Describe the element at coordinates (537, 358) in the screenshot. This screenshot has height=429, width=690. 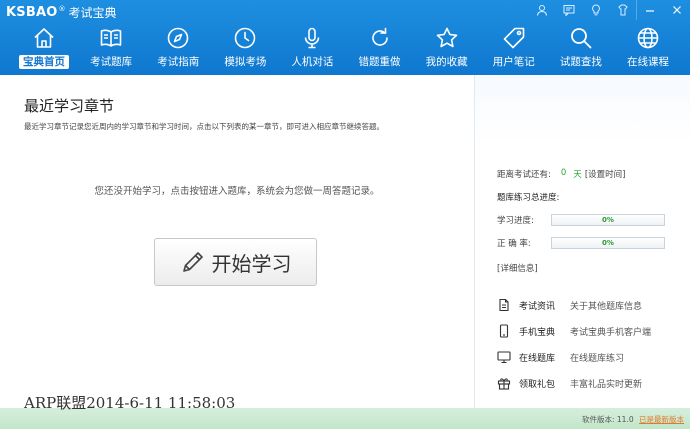
I see `tool-online-bank-name: 在线题库` at that location.